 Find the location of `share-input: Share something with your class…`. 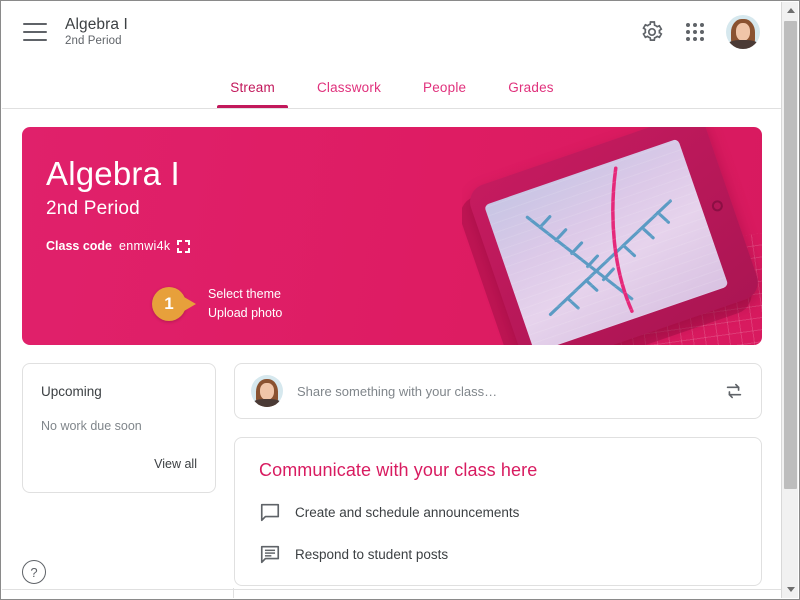

share-input: Share something with your class… is located at coordinates (503, 391).